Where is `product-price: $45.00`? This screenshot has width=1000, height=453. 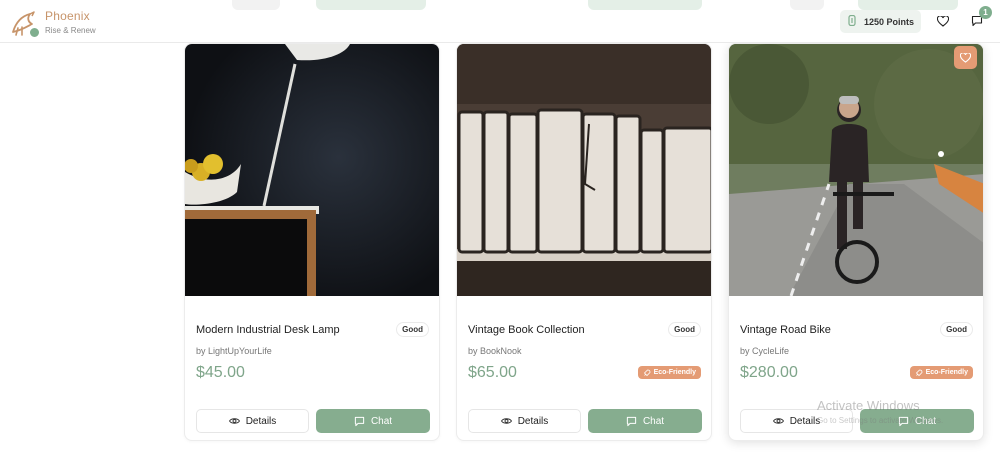 product-price: $45.00 is located at coordinates (220, 372).